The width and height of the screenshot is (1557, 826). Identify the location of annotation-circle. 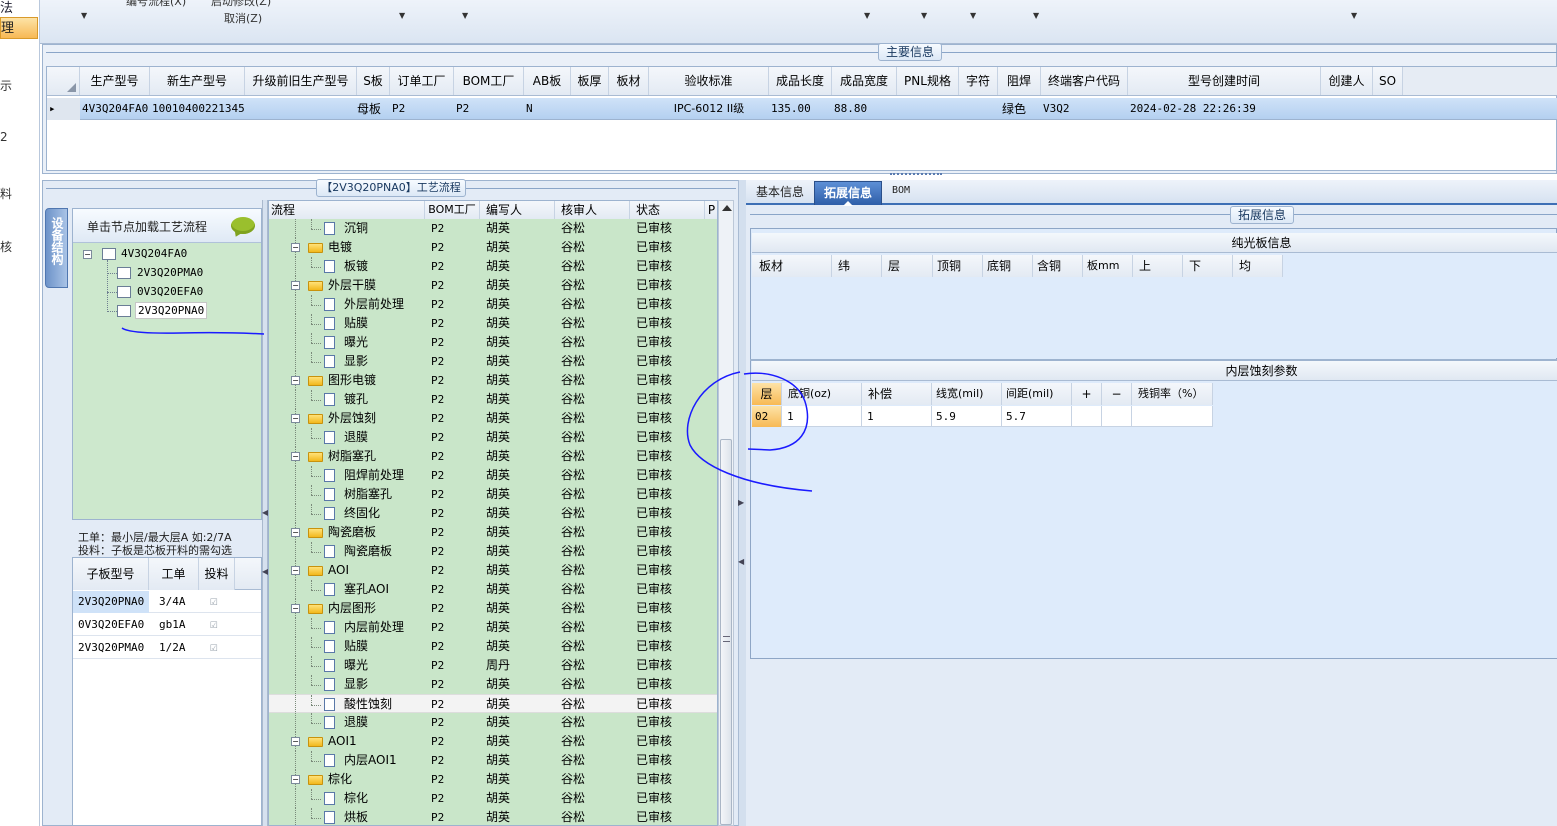
(749, 431).